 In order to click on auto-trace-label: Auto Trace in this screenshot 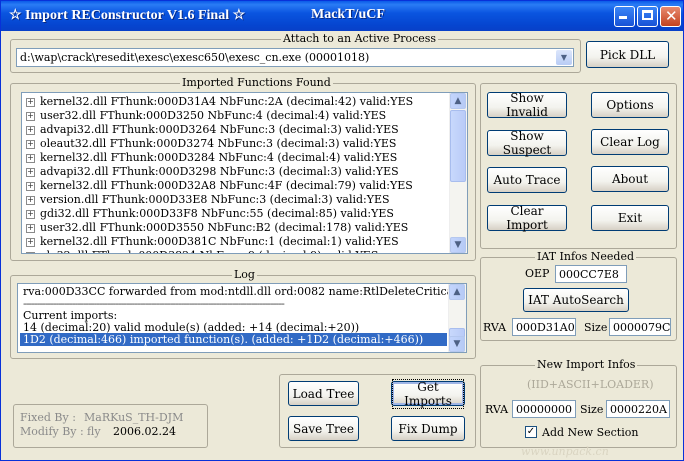, I will do `click(527, 180)`.